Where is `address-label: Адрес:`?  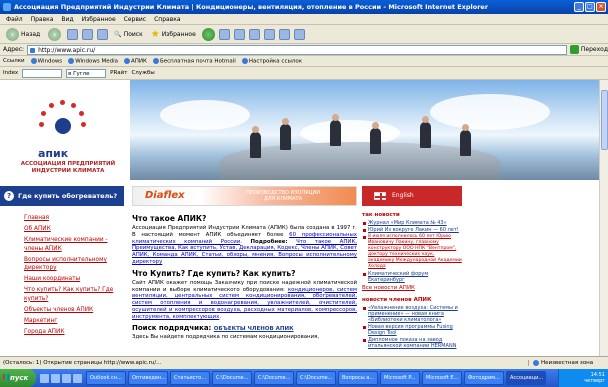
address-label: Адрес: is located at coordinates (14, 49).